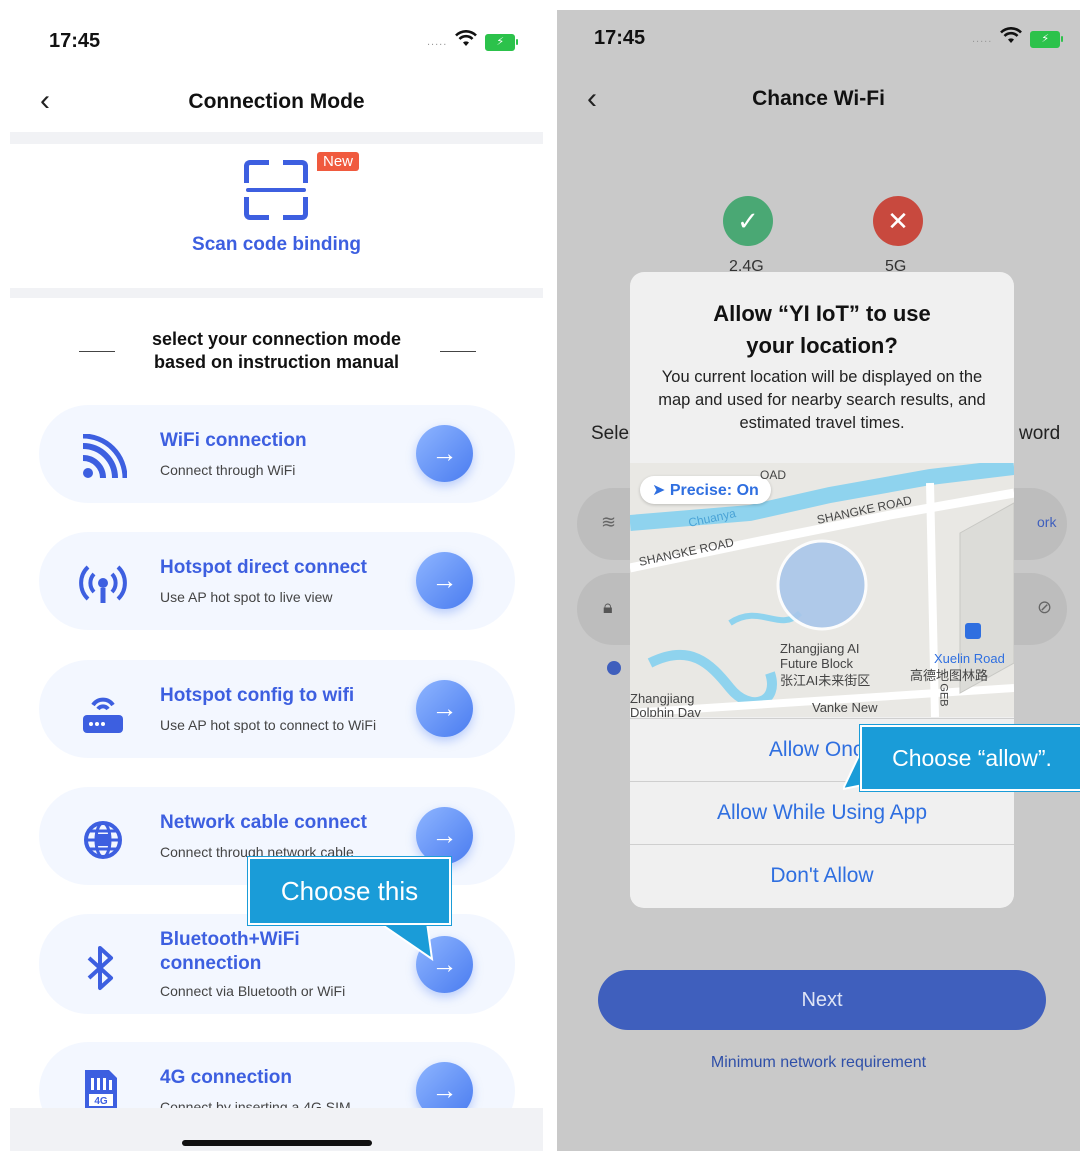 The height and width of the screenshot is (1151, 1080). Describe the element at coordinates (257, 695) in the screenshot. I see `mode-title: Hotspot config to wifi` at that location.